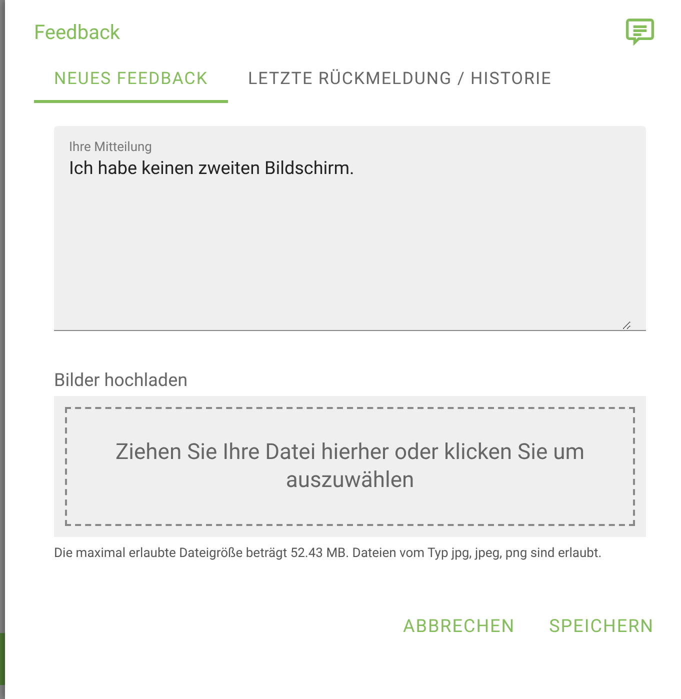 The width and height of the screenshot is (681, 699). I want to click on chat-icon, so click(640, 32).